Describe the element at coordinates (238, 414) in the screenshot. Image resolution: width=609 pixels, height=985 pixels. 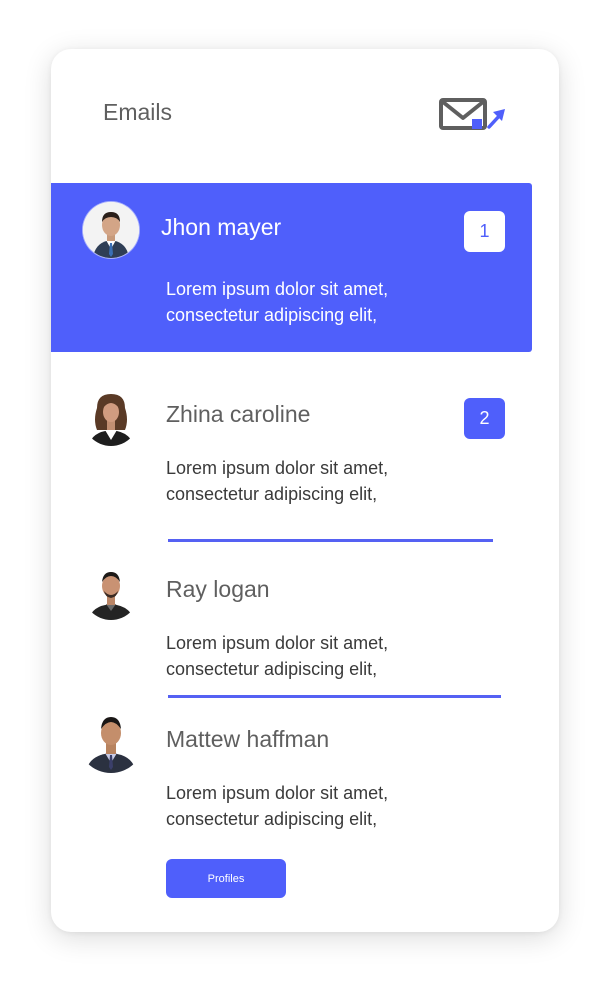
I see `sender-name: Zhina caroline` at that location.